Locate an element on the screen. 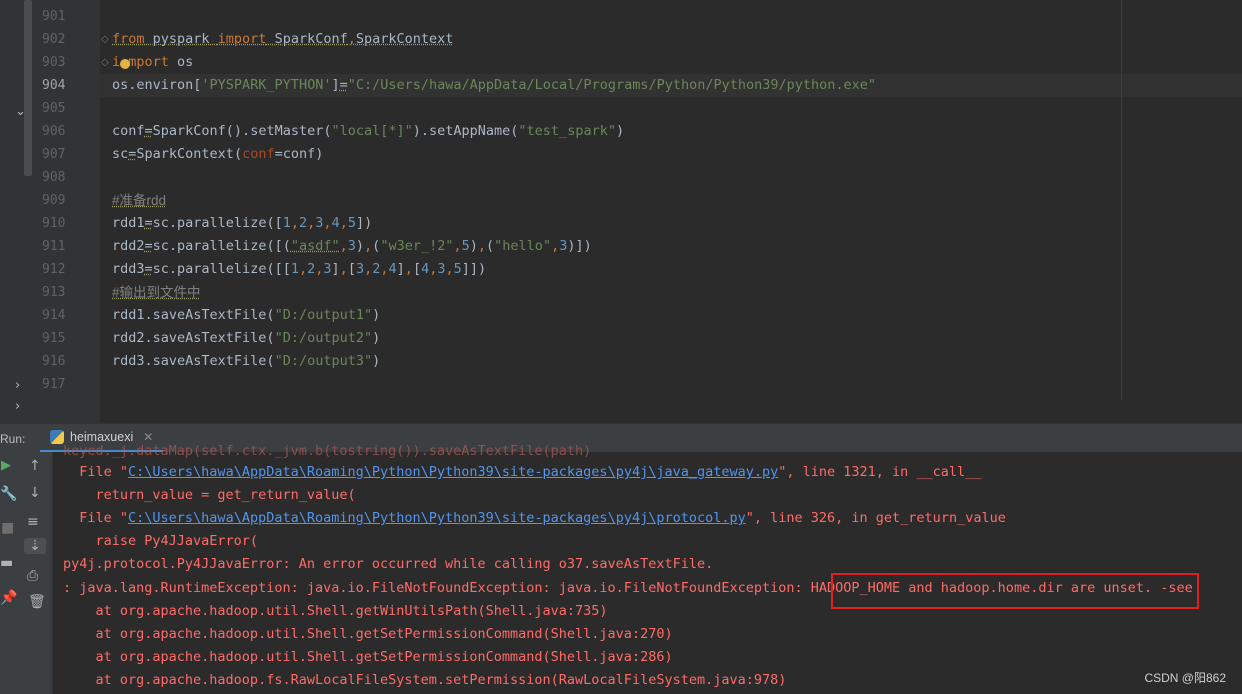 Image resolution: width=1242 pixels, height=694 pixels. trash-icon: 🗑 is located at coordinates (37, 602).